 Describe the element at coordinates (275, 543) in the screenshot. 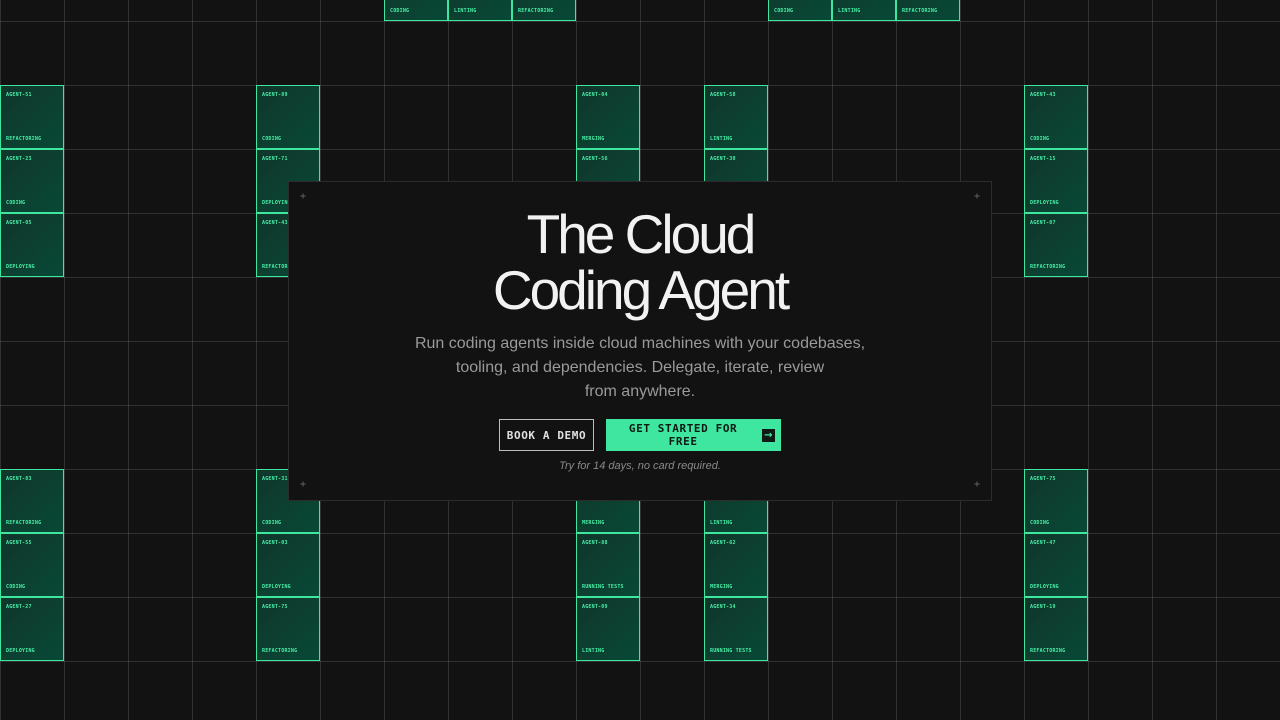

I see `agent-tile-id: AGENT-03` at that location.